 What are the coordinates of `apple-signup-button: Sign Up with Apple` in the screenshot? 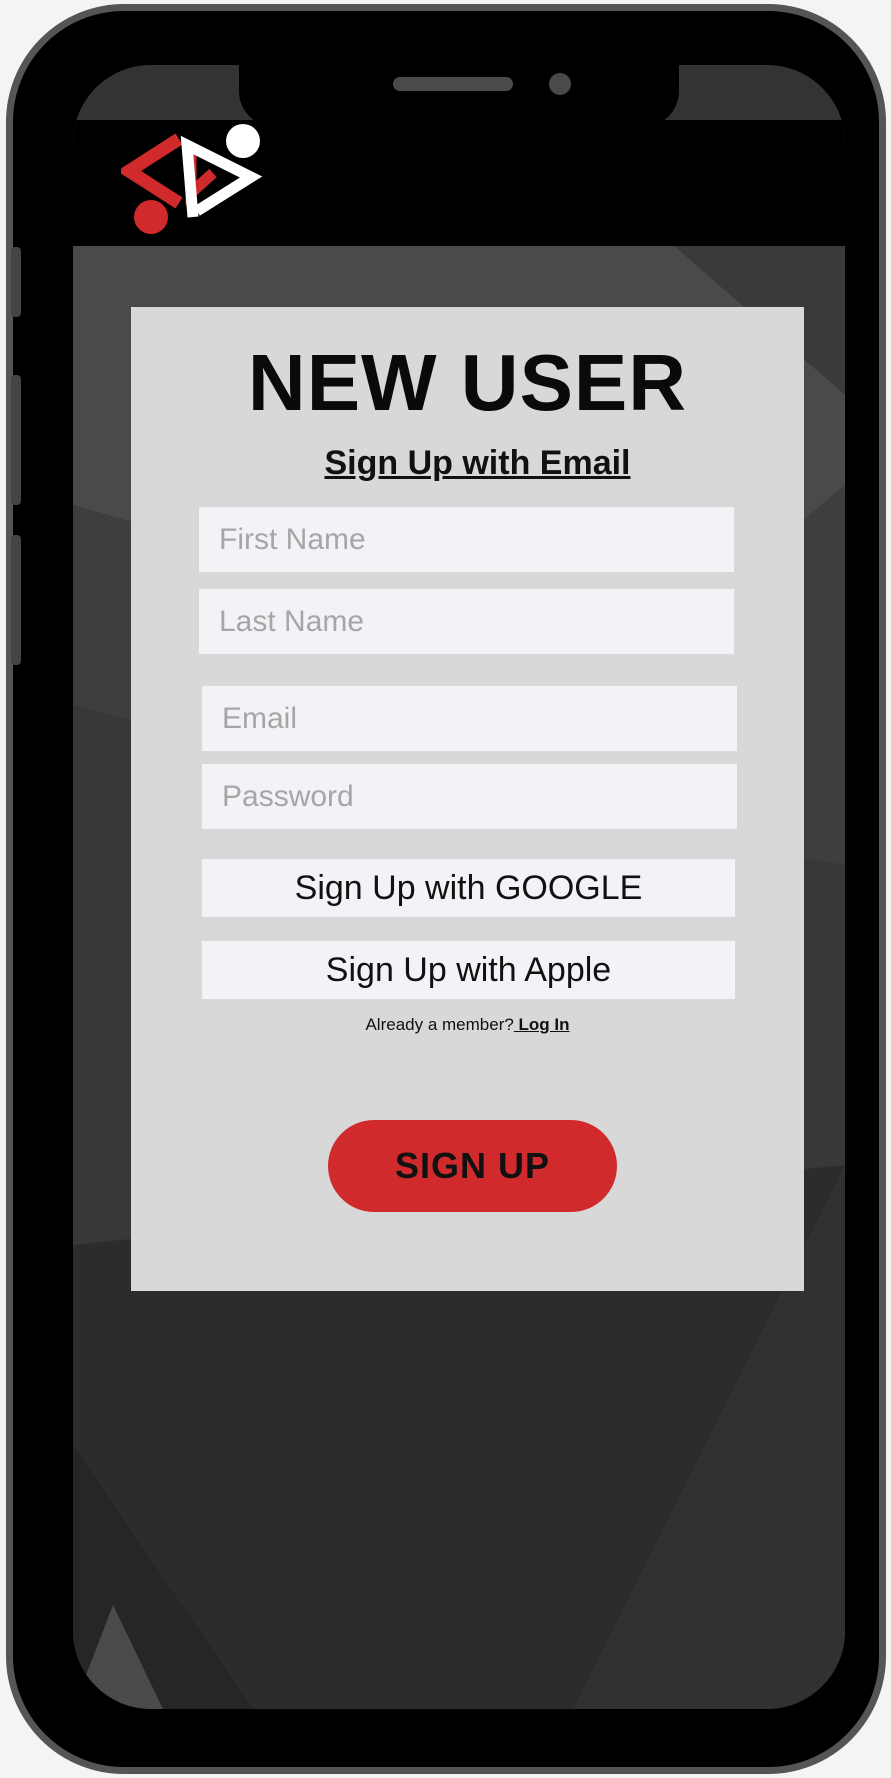 It's located at (468, 970).